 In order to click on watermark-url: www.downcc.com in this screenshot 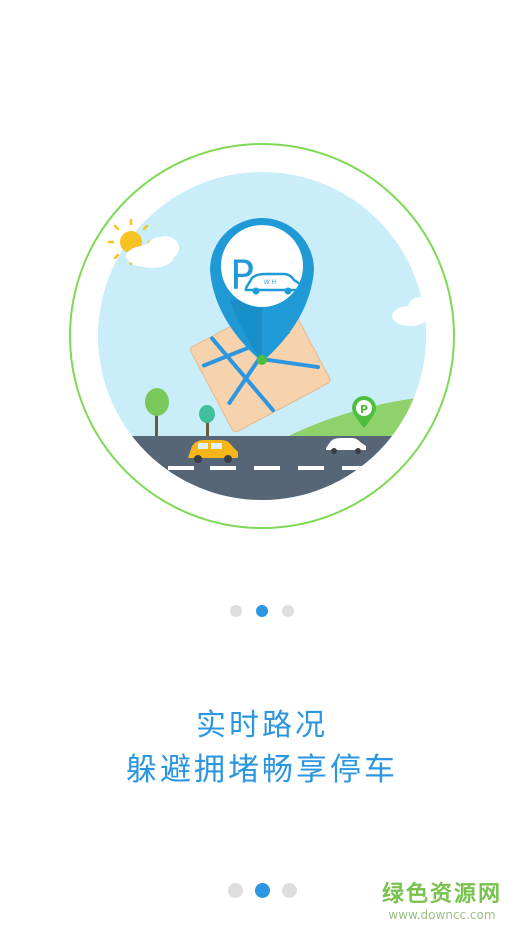, I will do `click(442, 915)`.